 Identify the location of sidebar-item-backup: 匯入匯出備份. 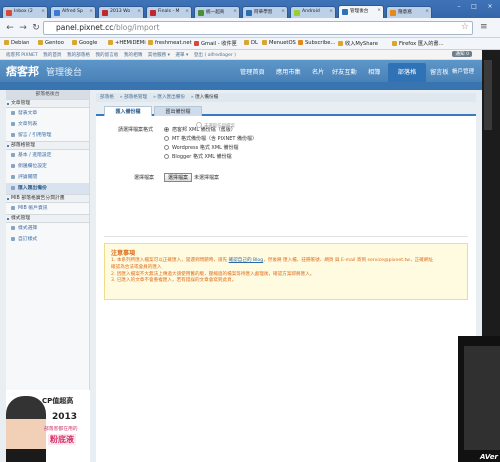
(47, 188).